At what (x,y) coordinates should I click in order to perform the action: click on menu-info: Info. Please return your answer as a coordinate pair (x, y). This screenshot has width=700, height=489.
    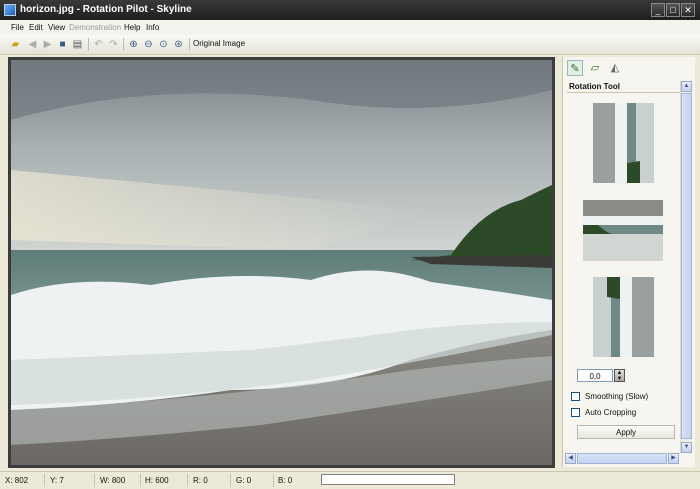
    Looking at the image, I should click on (152, 27).